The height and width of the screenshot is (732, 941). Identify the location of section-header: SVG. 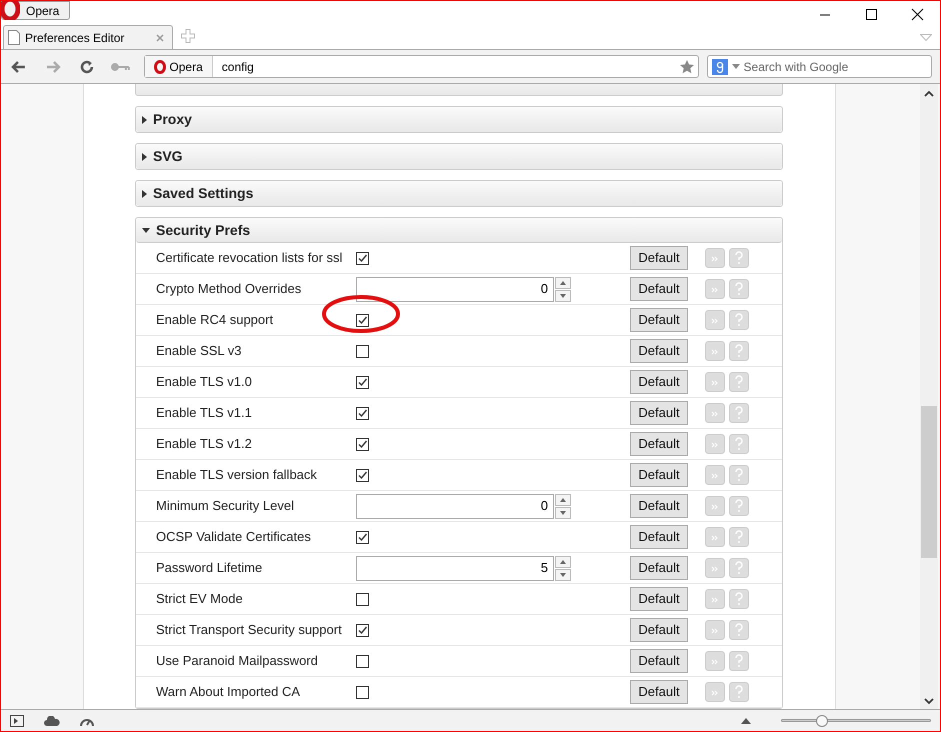
(459, 156).